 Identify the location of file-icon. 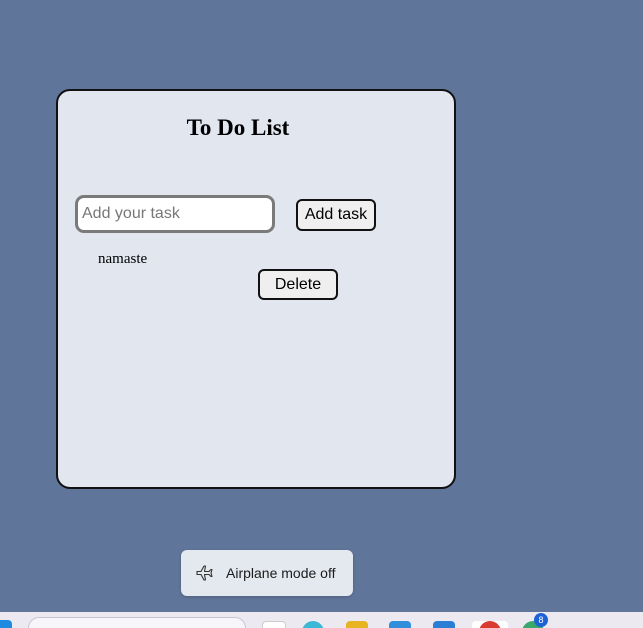
(274, 624).